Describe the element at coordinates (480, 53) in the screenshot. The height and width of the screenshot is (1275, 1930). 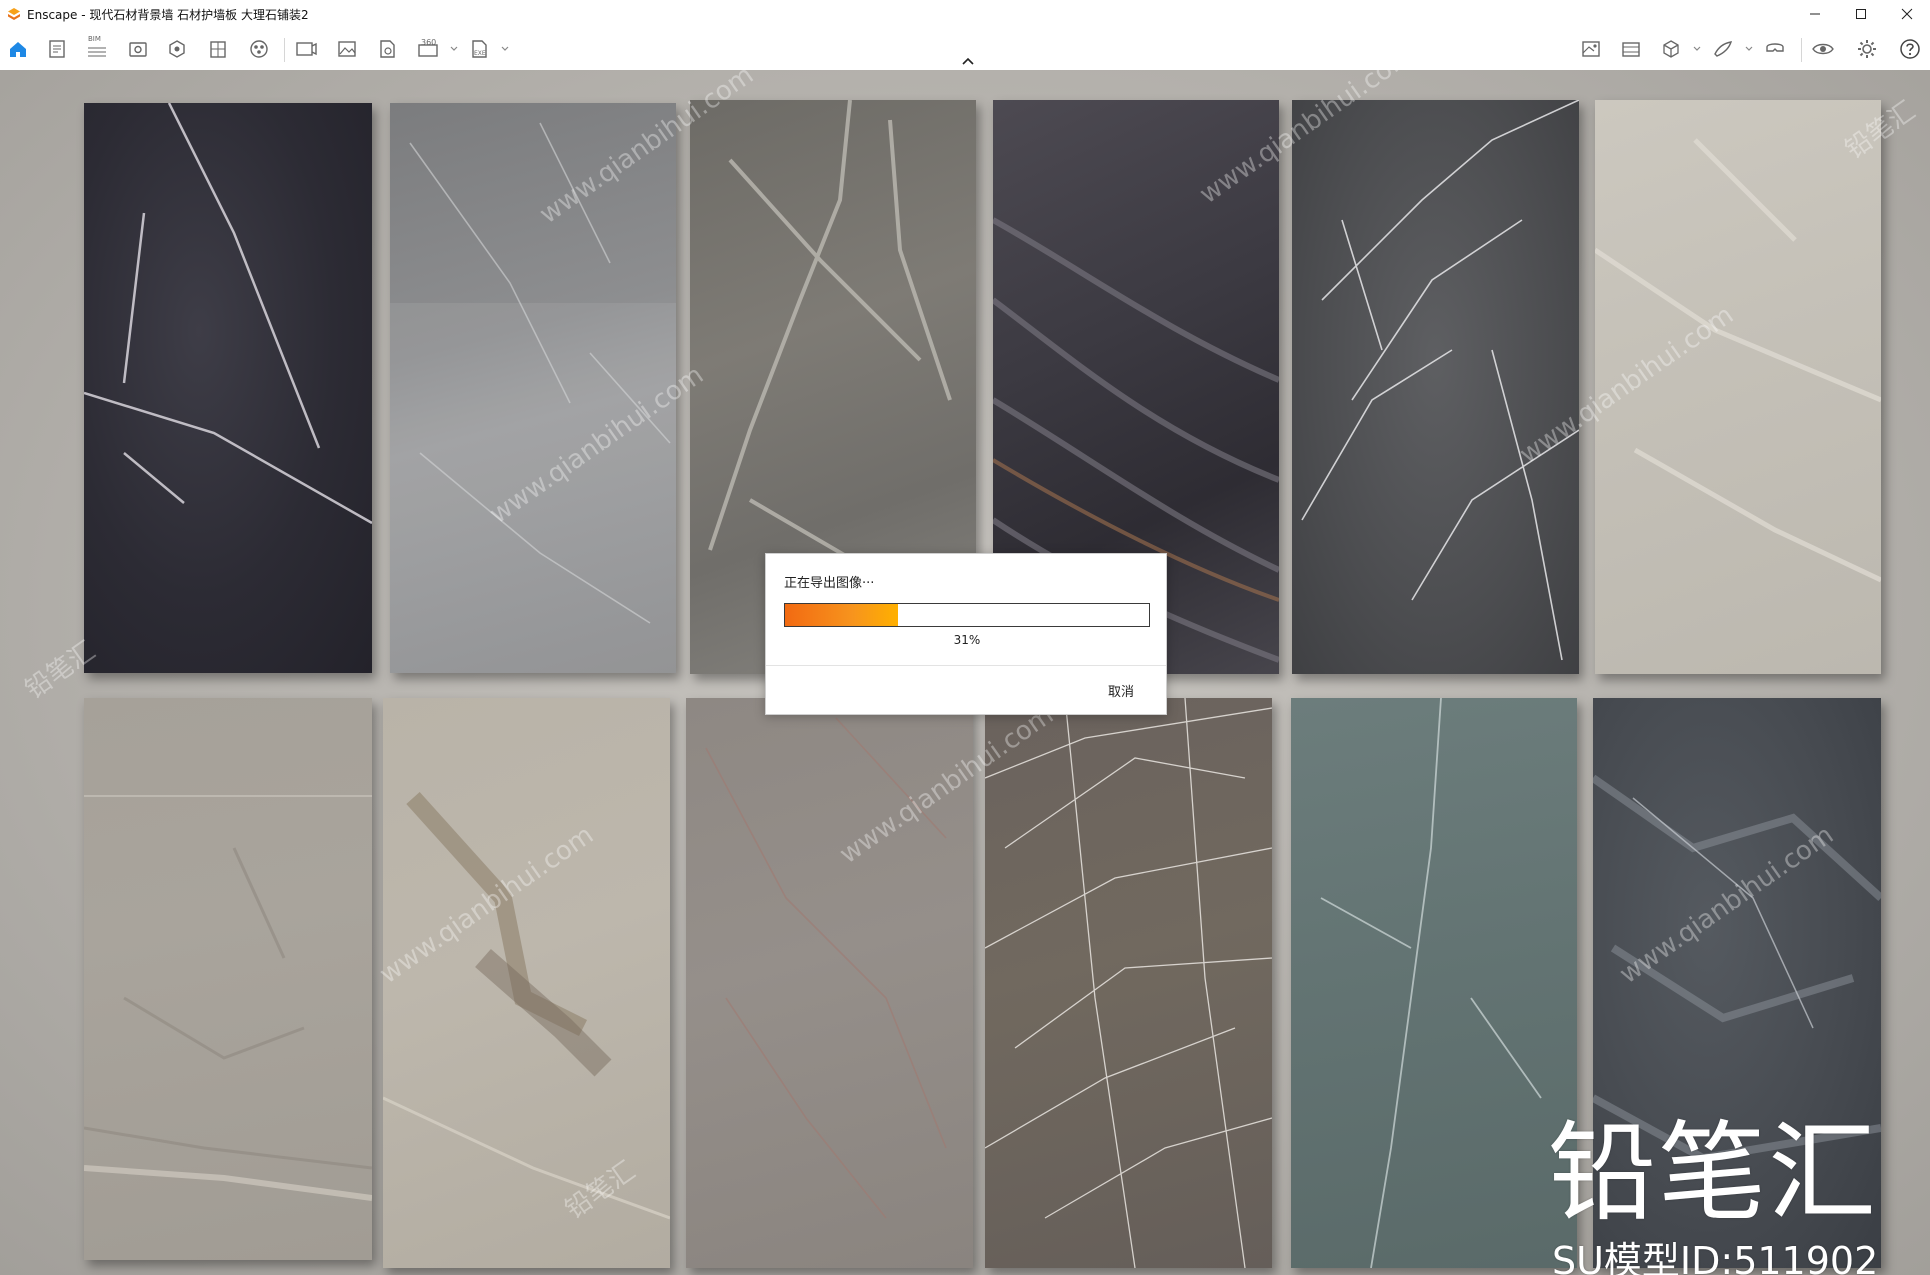
I see `exe-label: EXE` at that location.